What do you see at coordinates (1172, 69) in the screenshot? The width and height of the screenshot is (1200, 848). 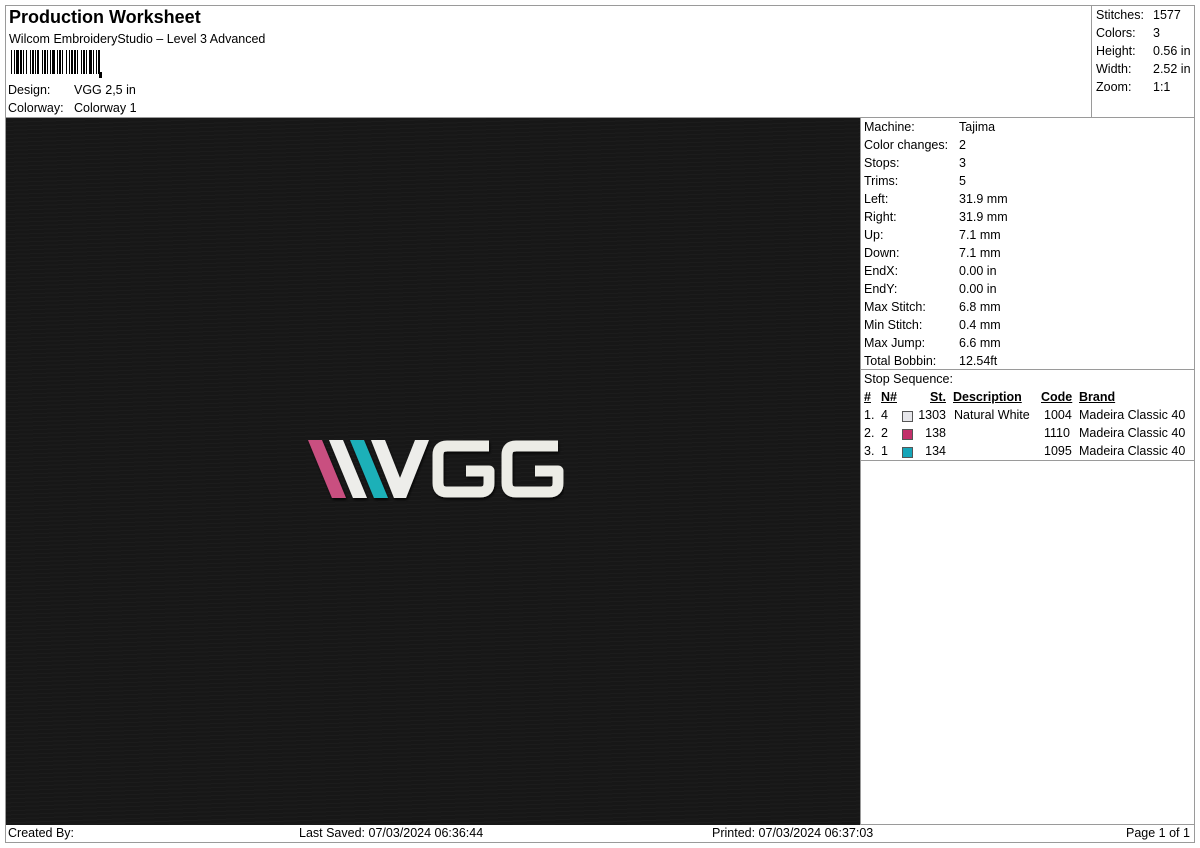 I see `summary-value: 2.52 in` at bounding box center [1172, 69].